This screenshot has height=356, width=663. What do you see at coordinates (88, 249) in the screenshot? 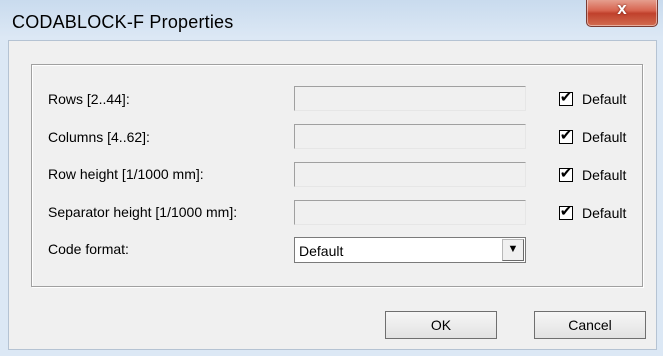
I see `code-format-label: Code format:` at bounding box center [88, 249].